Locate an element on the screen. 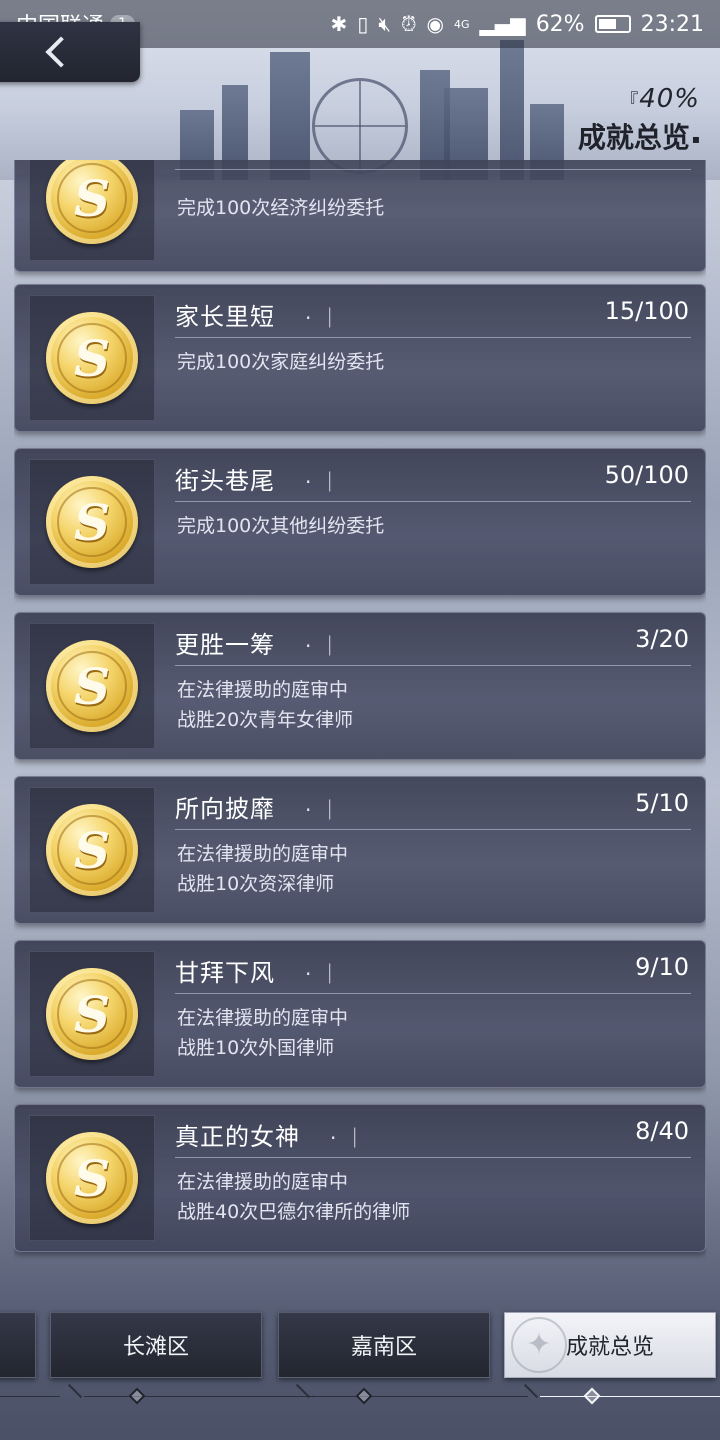  bluetooth-icon: ✱ is located at coordinates (339, 24).